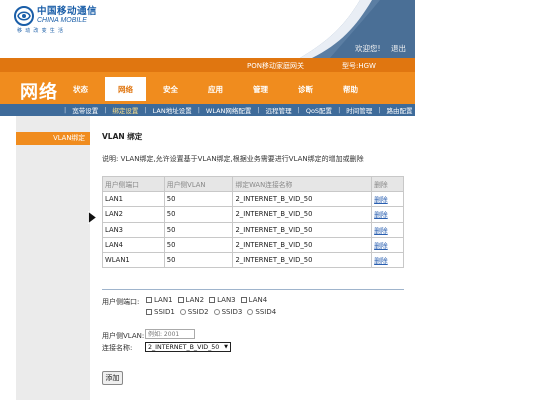 Image resolution: width=543 pixels, height=400 pixels. What do you see at coordinates (226, 347) in the screenshot?
I see `chevron-down-icon: ▼` at bounding box center [226, 347].